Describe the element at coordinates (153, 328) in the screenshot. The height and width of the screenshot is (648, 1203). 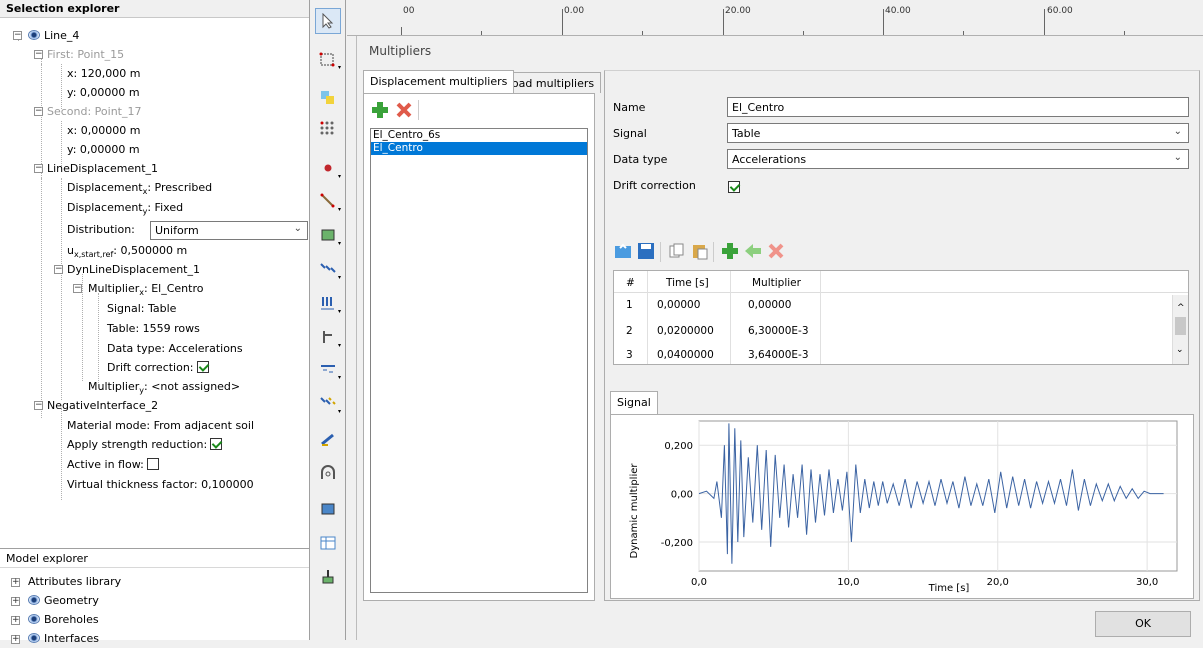
I see `tree-node-table: Table: 1559 rows` at that location.